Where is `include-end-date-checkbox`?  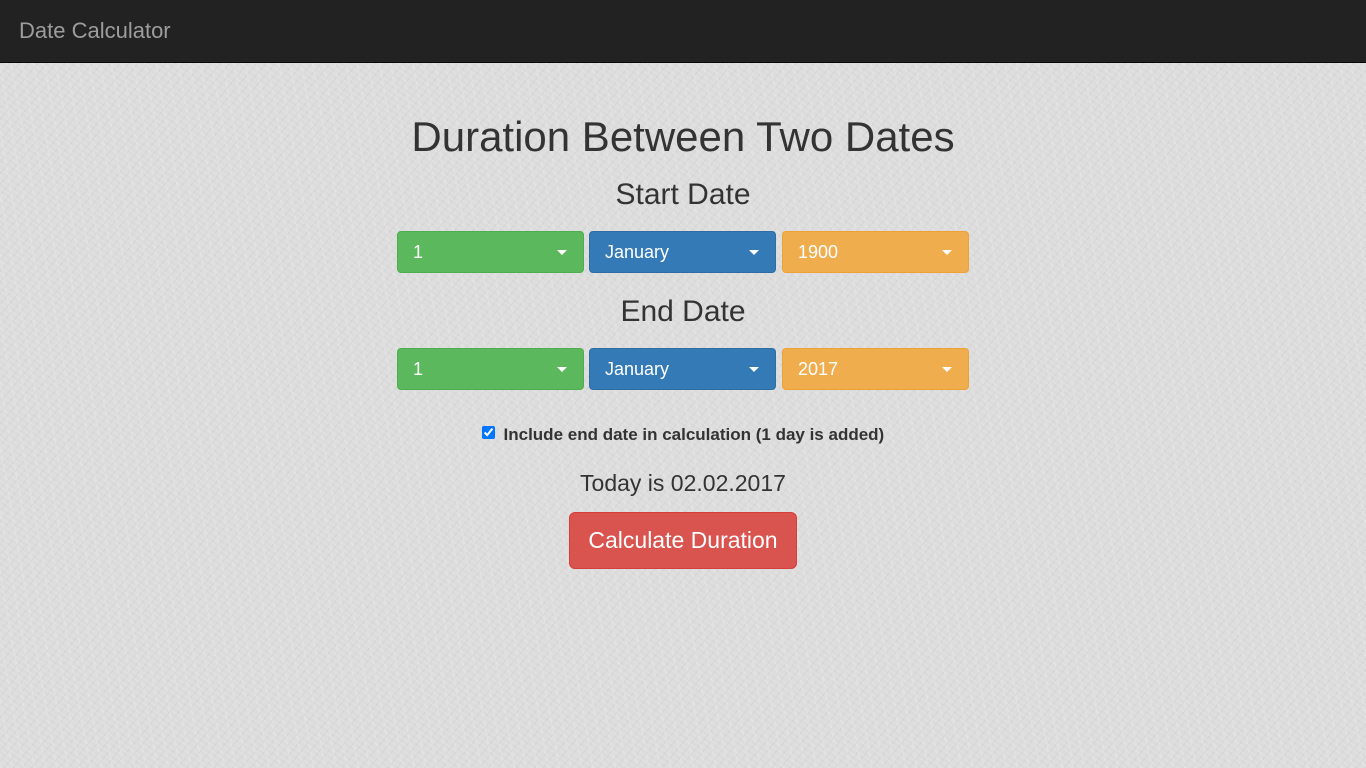
include-end-date-checkbox is located at coordinates (488, 432).